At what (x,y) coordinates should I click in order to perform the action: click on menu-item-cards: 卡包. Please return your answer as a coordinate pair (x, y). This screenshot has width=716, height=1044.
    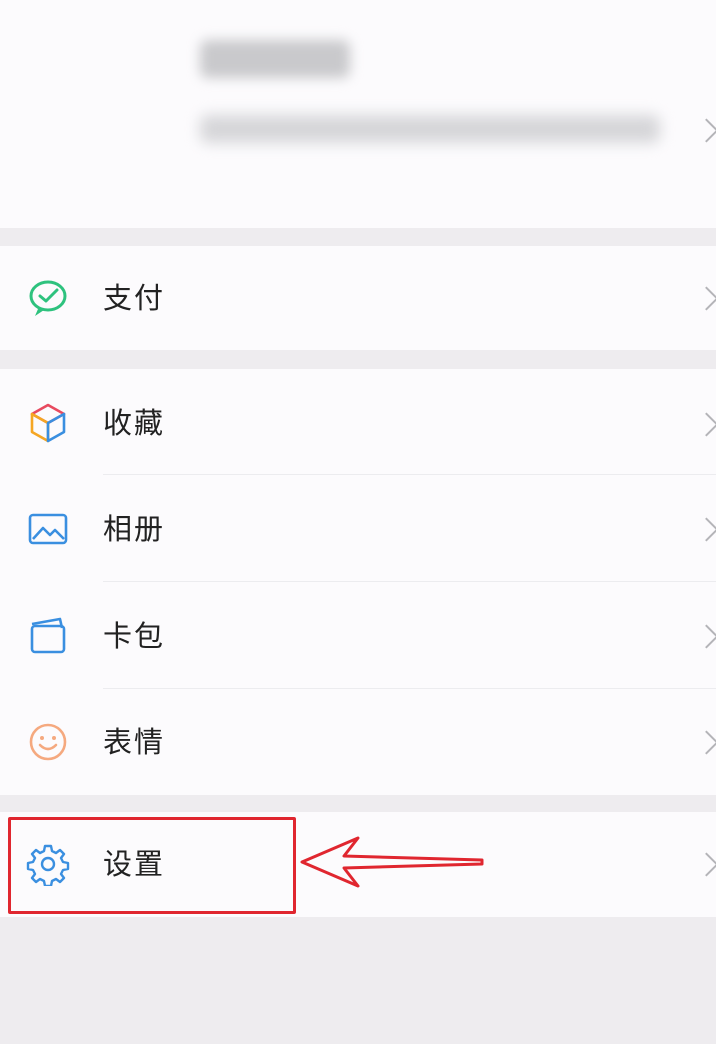
    Looking at the image, I should click on (358, 635).